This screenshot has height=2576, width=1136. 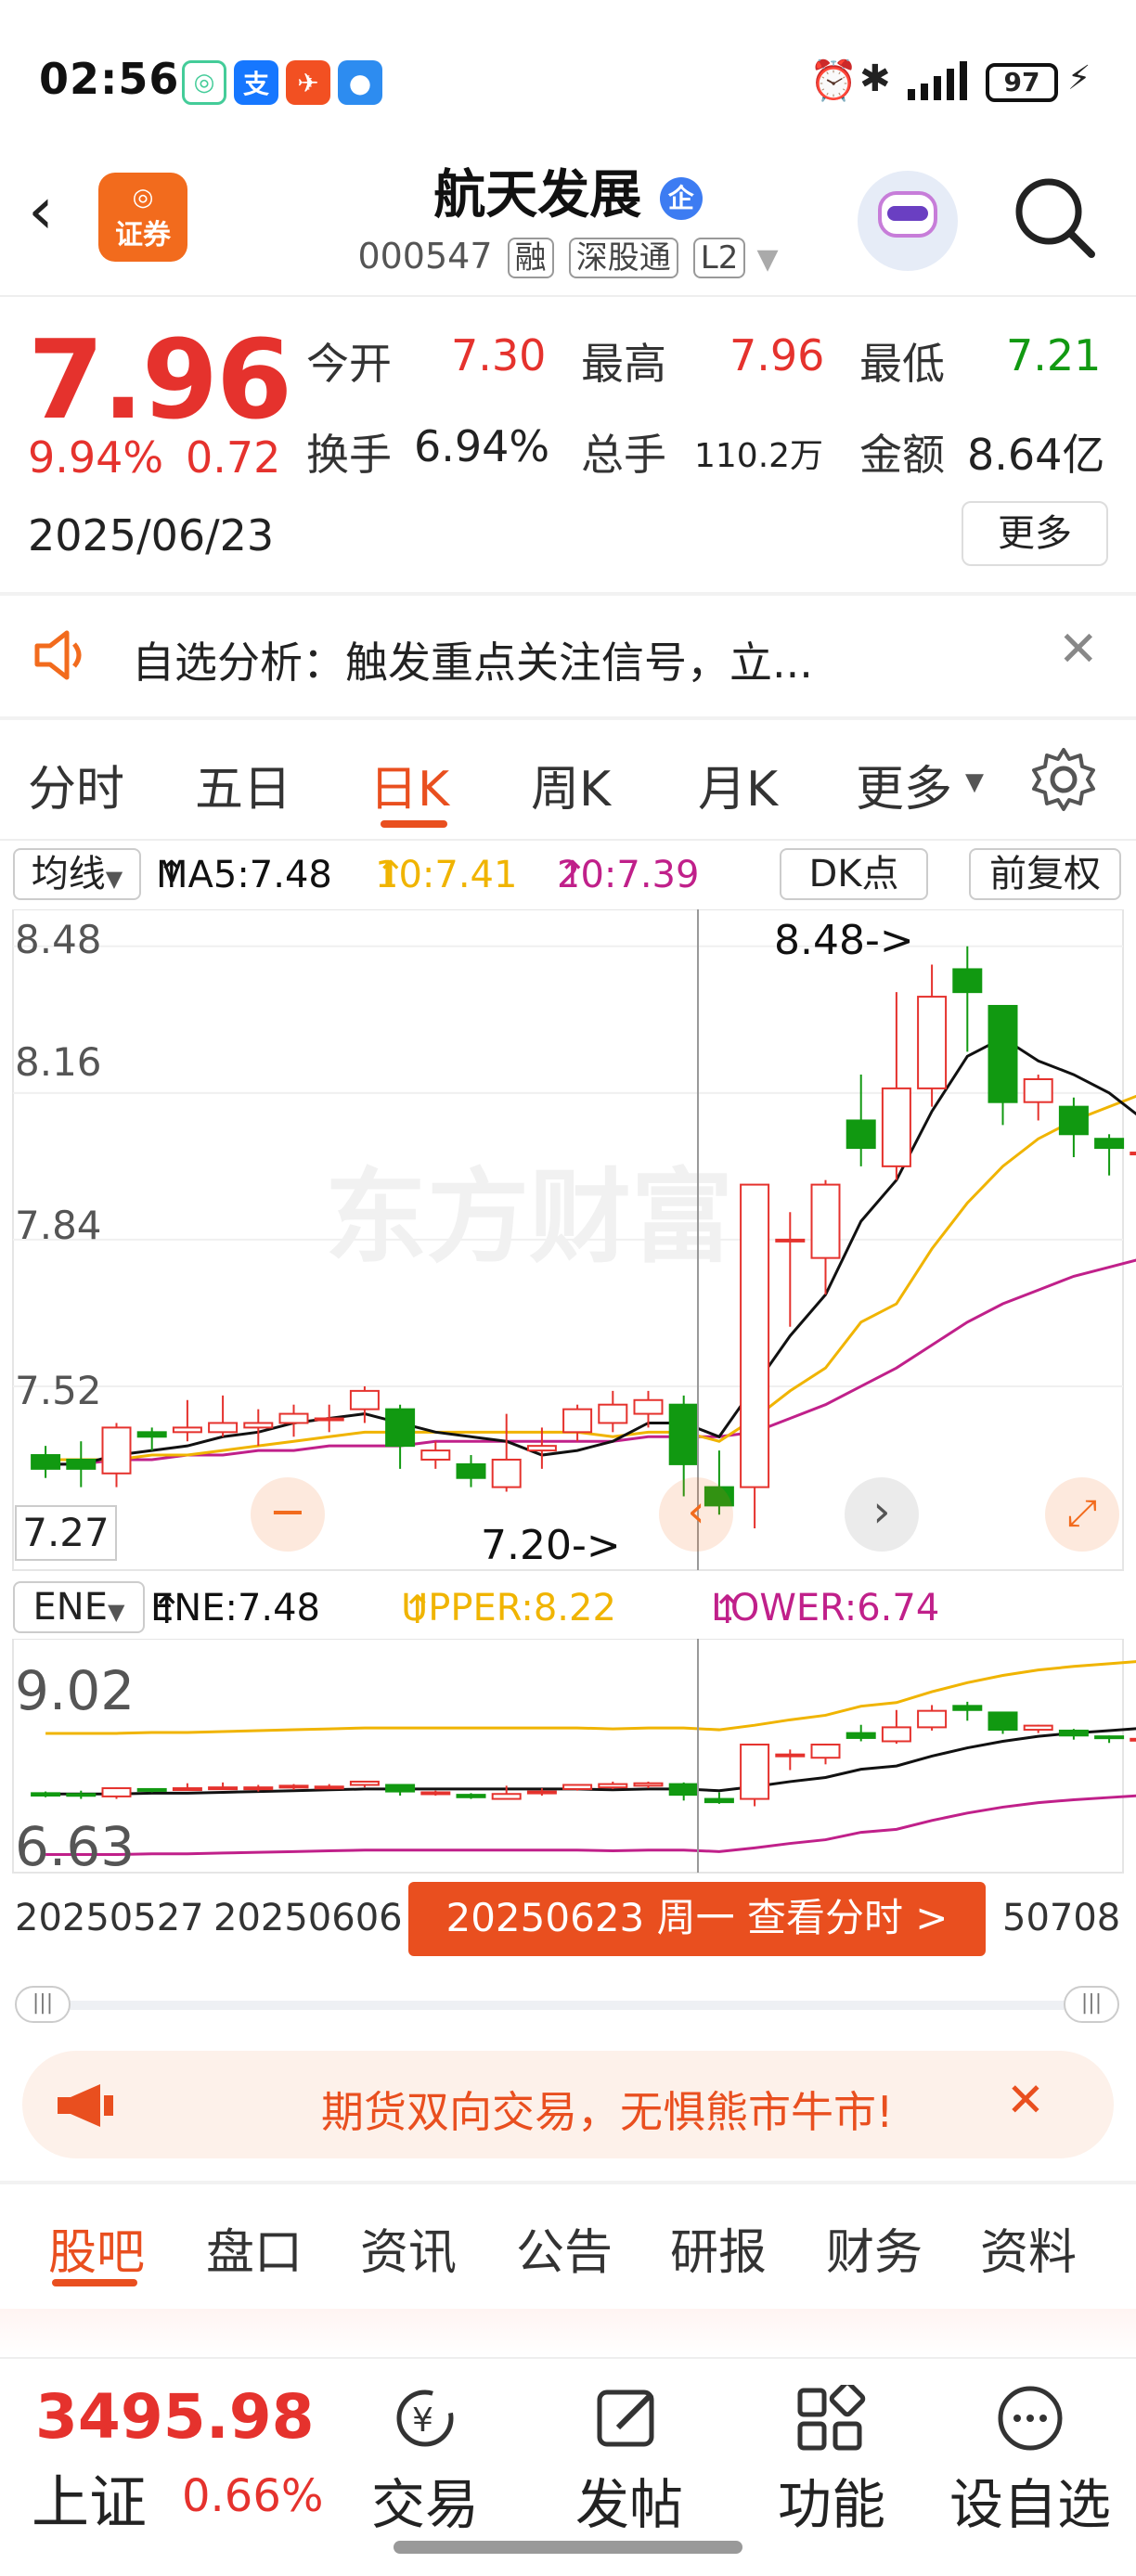 What do you see at coordinates (1030, 2462) in the screenshot?
I see `add-watchlist-button: 设自选` at bounding box center [1030, 2462].